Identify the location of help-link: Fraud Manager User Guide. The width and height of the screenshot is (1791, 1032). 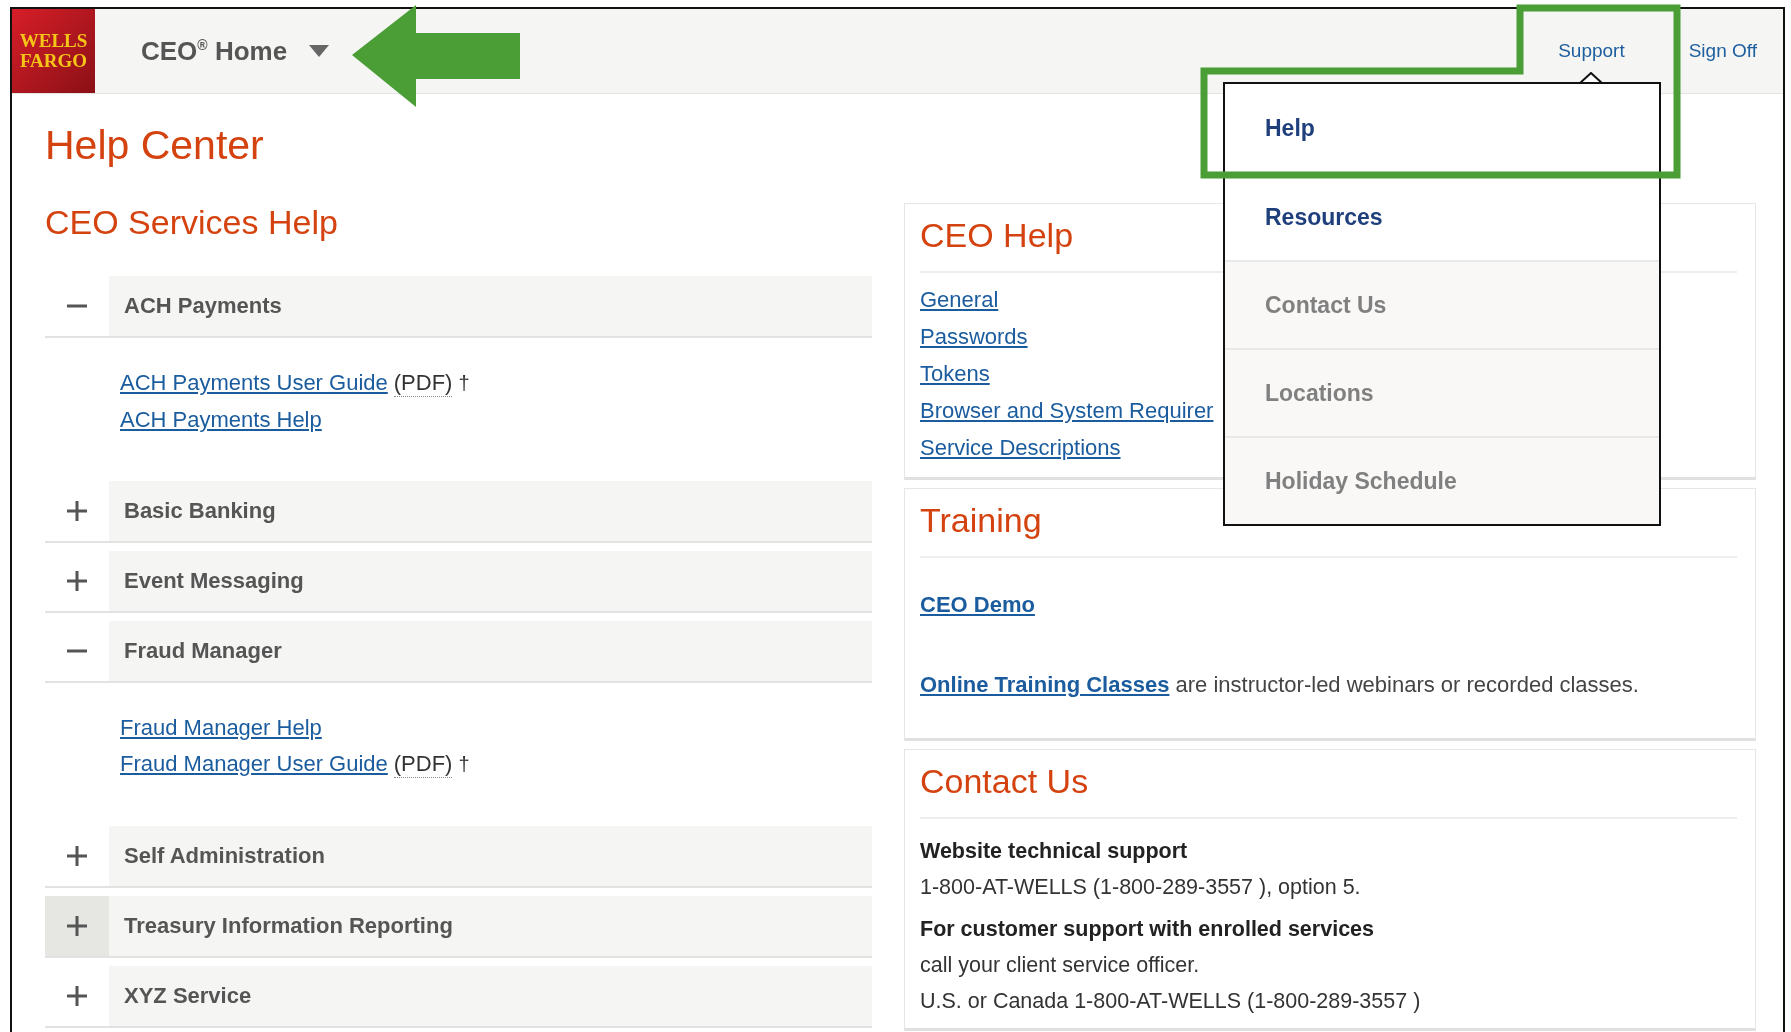
(254, 764).